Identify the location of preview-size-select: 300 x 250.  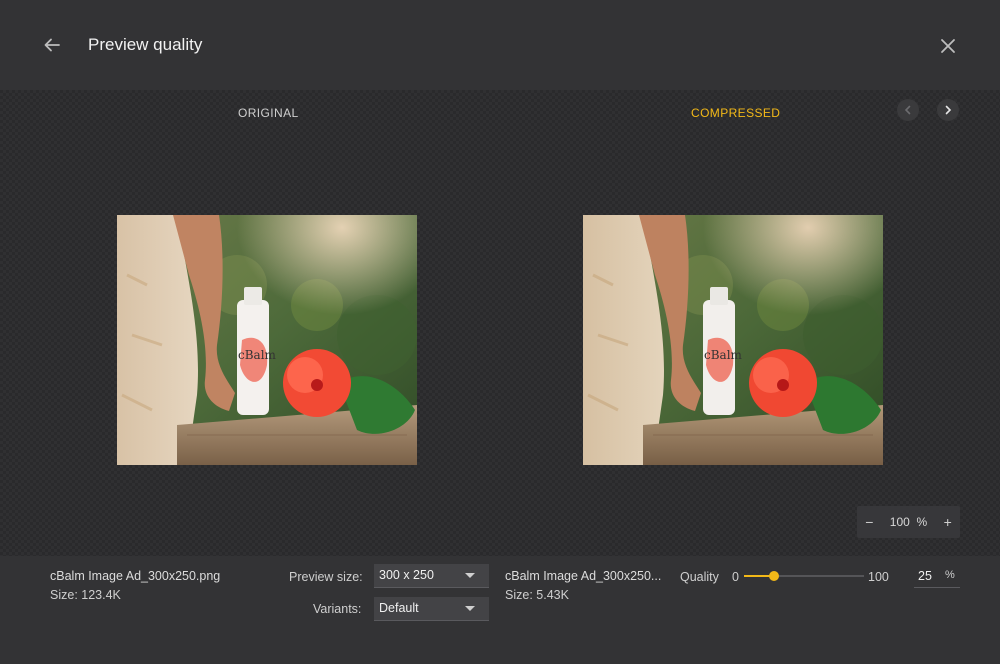
(431, 576).